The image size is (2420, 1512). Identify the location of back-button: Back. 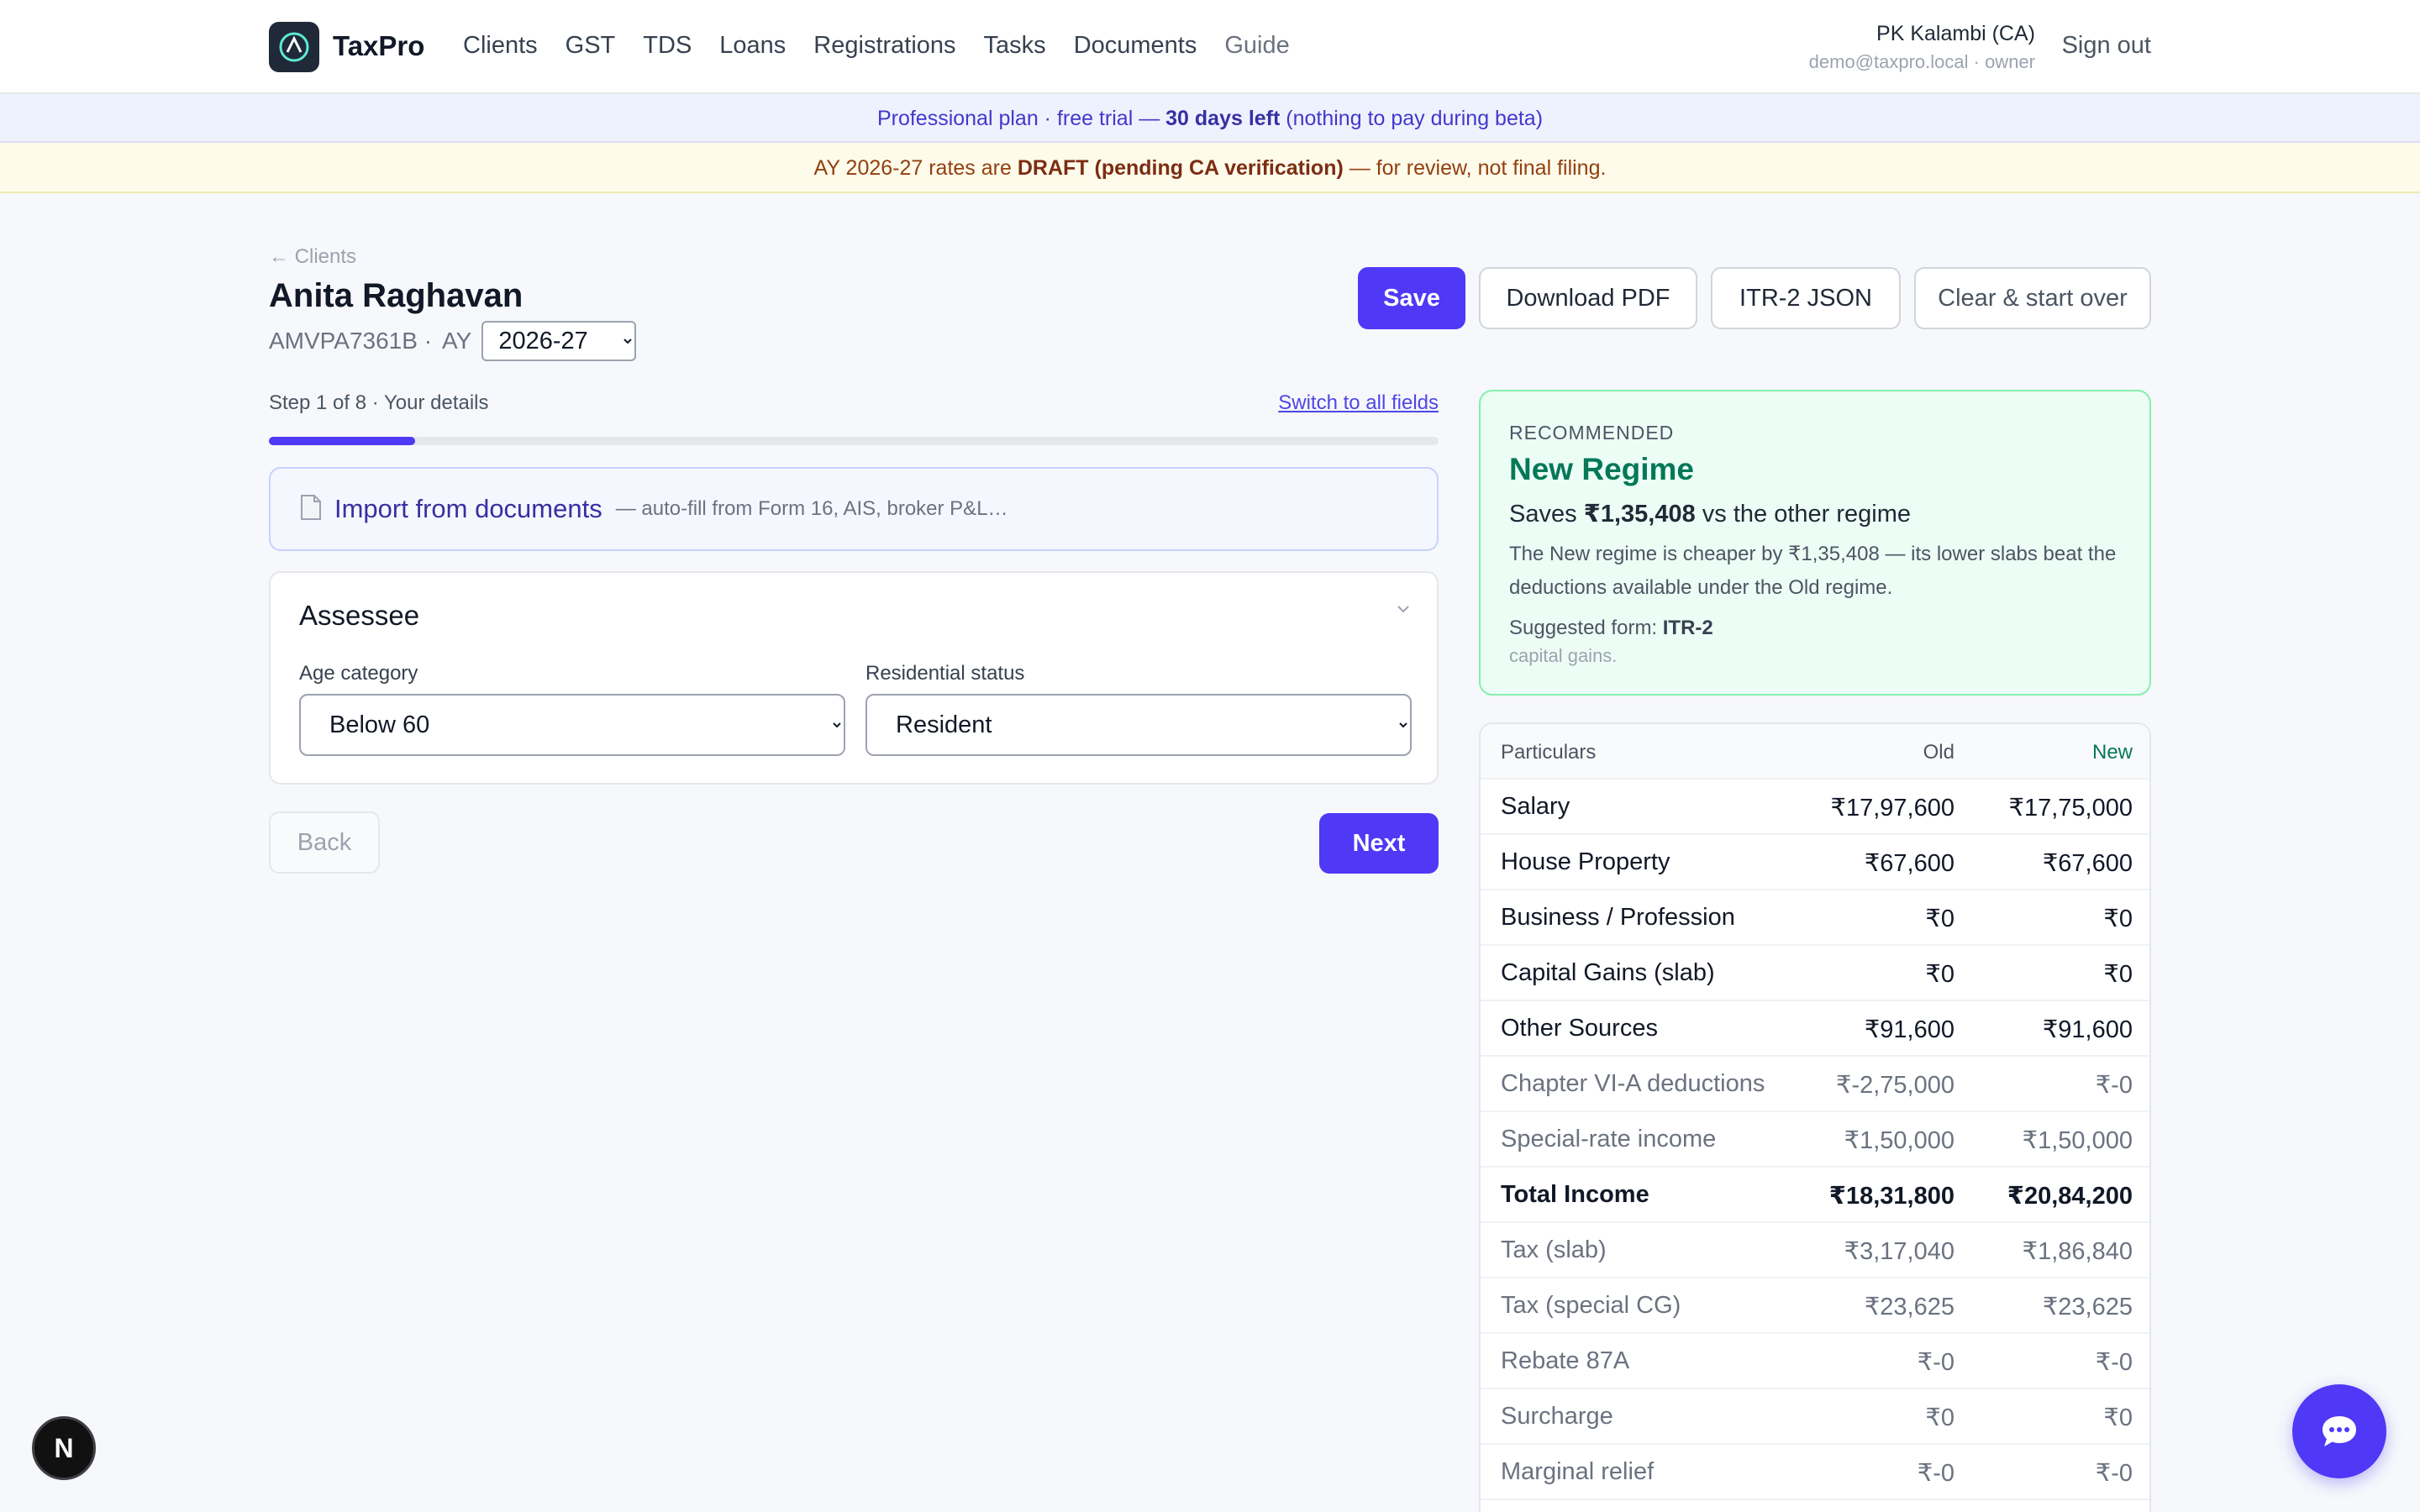
(324, 842).